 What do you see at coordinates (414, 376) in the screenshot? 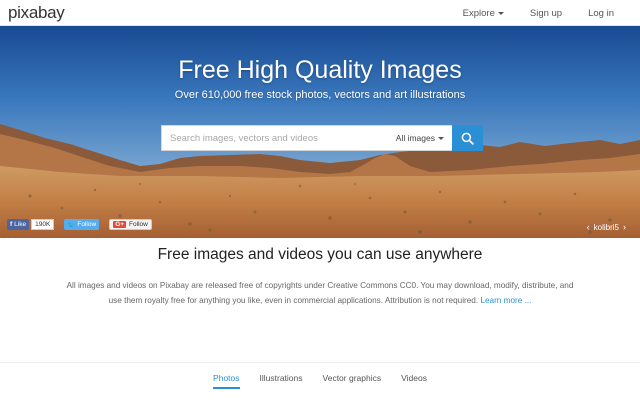
I see `tab-videos: Videos` at bounding box center [414, 376].